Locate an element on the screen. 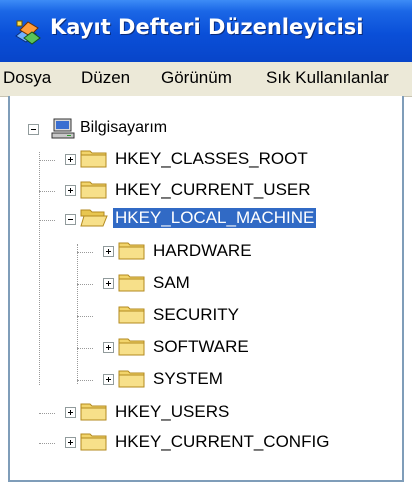 The image size is (412, 488). tree-node-hkey-current-config: HKEY_CURRENT_CONFIG is located at coordinates (222, 442).